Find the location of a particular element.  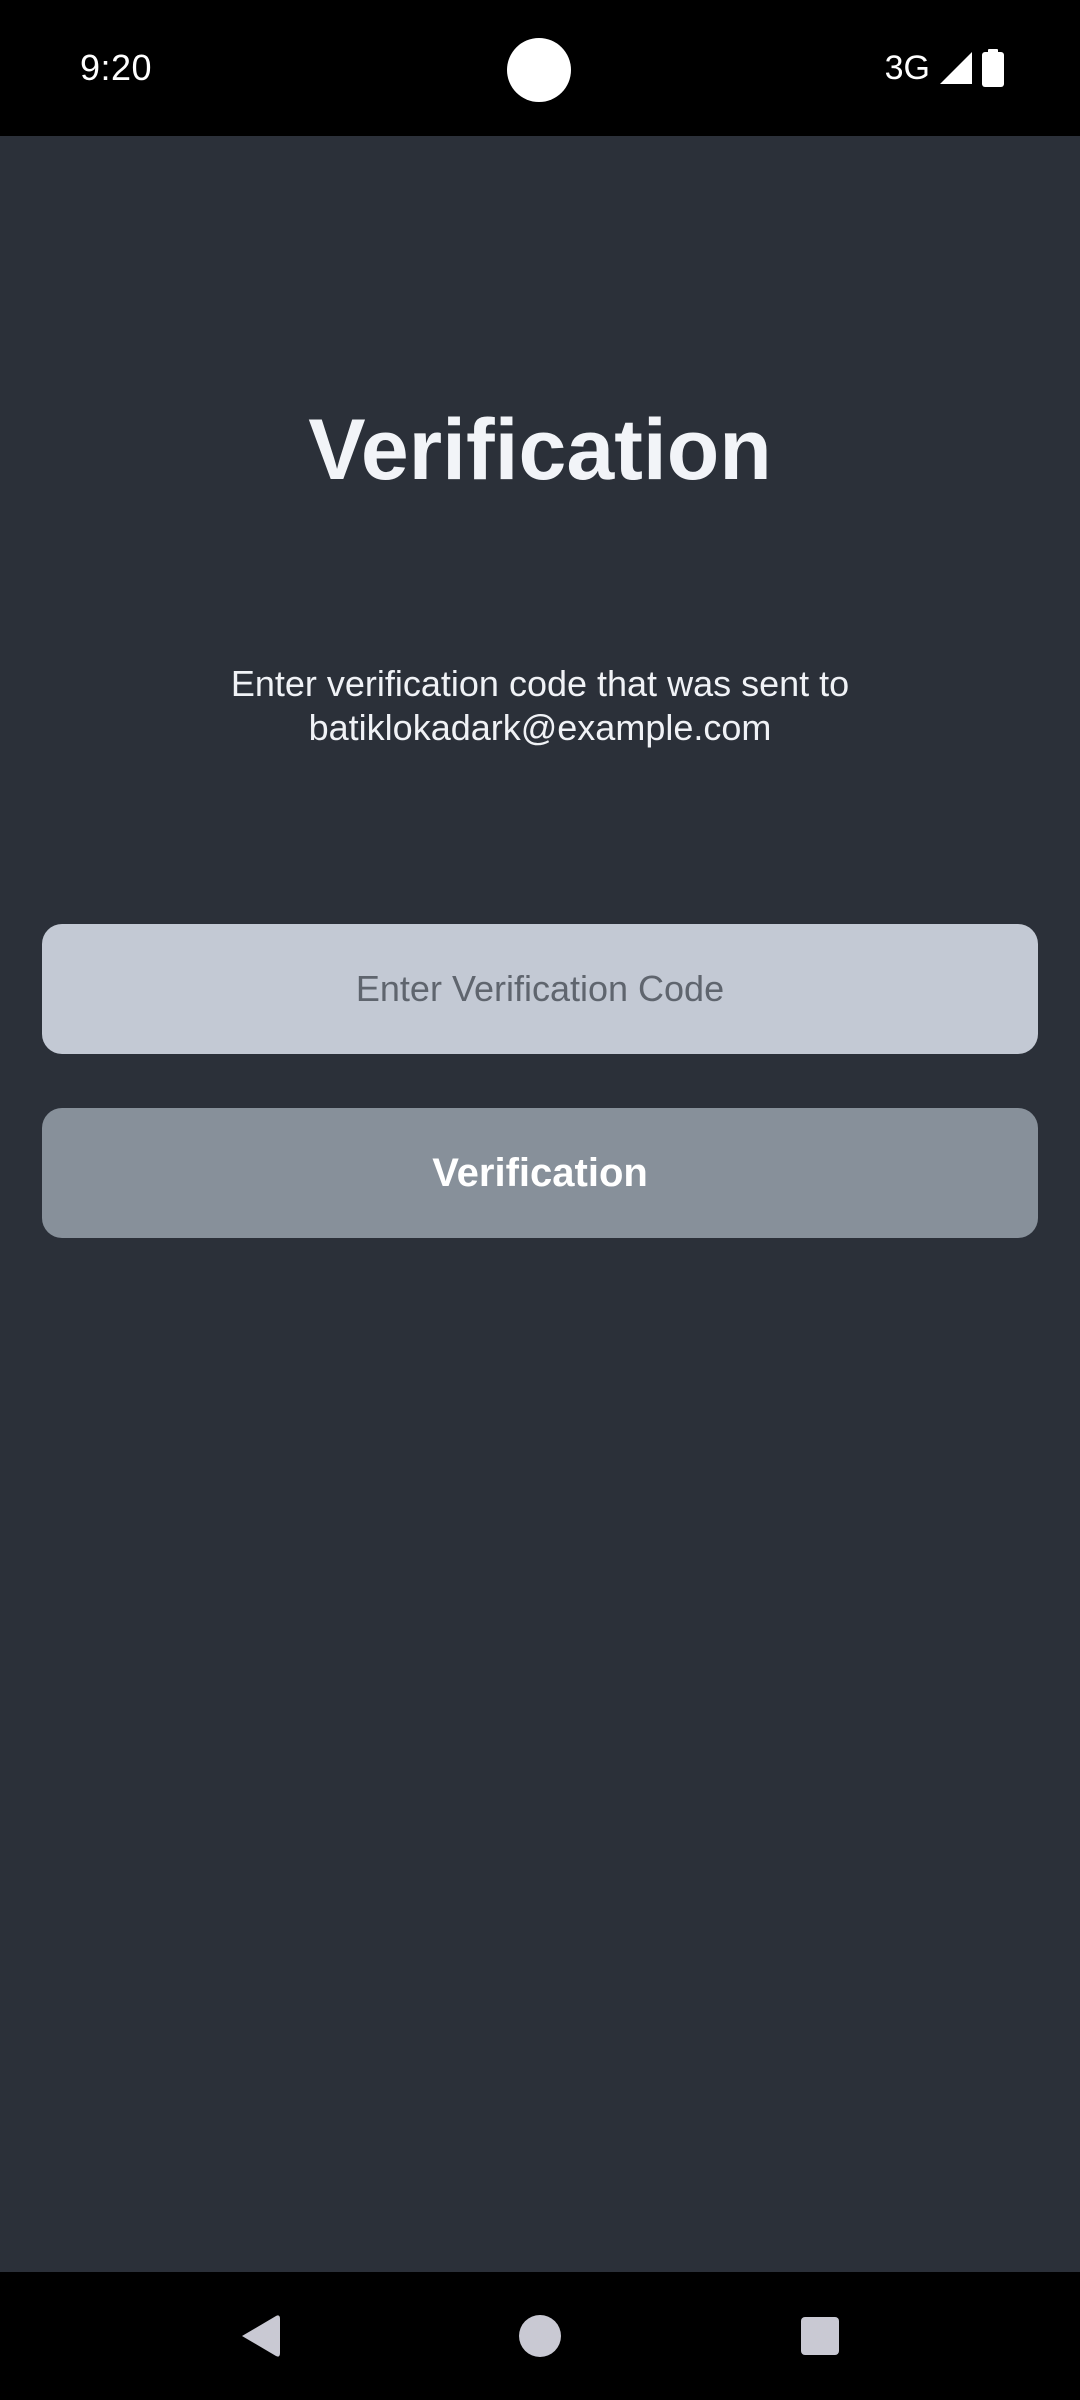

battery-icon is located at coordinates (993, 68).